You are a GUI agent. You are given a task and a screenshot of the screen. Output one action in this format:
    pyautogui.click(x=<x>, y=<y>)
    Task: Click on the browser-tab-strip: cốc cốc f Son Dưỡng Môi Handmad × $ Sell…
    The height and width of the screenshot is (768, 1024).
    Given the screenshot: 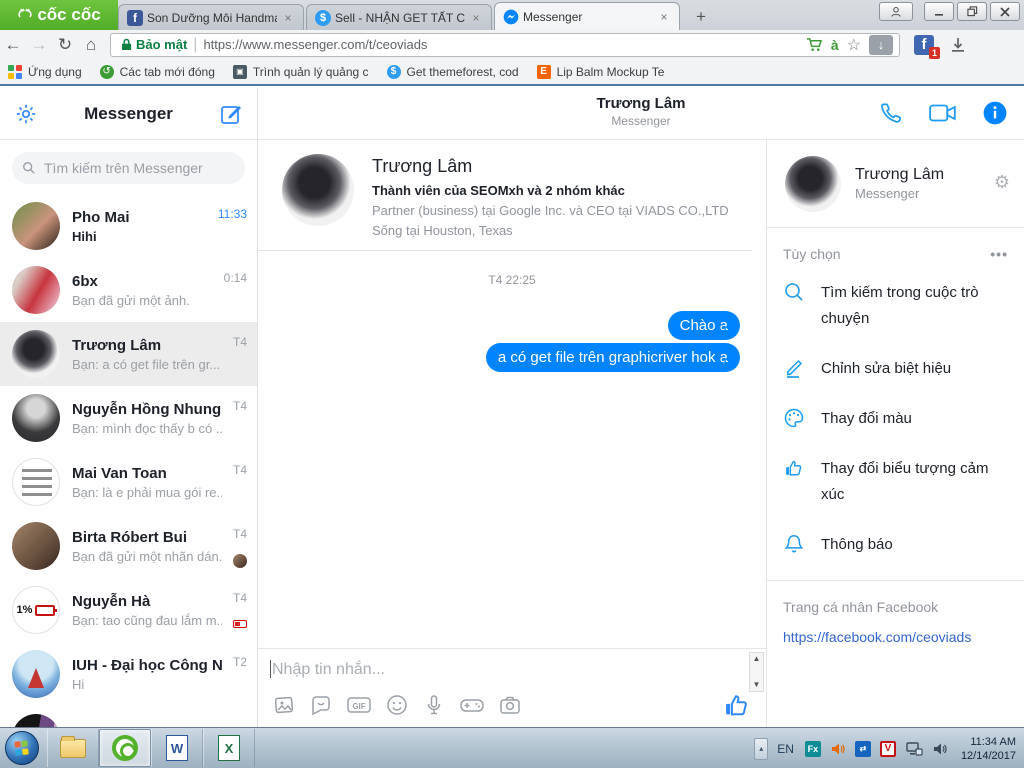 What is the action you would take?
    pyautogui.click(x=512, y=15)
    